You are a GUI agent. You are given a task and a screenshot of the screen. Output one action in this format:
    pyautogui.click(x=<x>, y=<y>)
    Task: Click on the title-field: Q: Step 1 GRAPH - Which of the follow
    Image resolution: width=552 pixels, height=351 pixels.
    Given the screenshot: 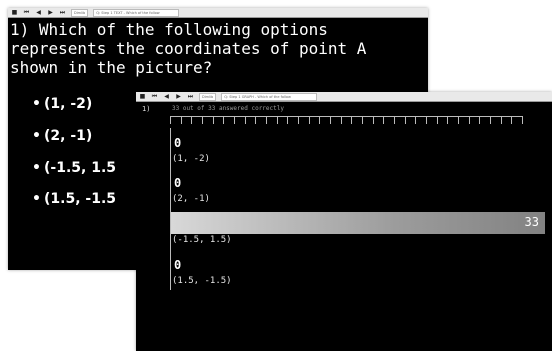 What is the action you would take?
    pyautogui.click(x=269, y=96)
    